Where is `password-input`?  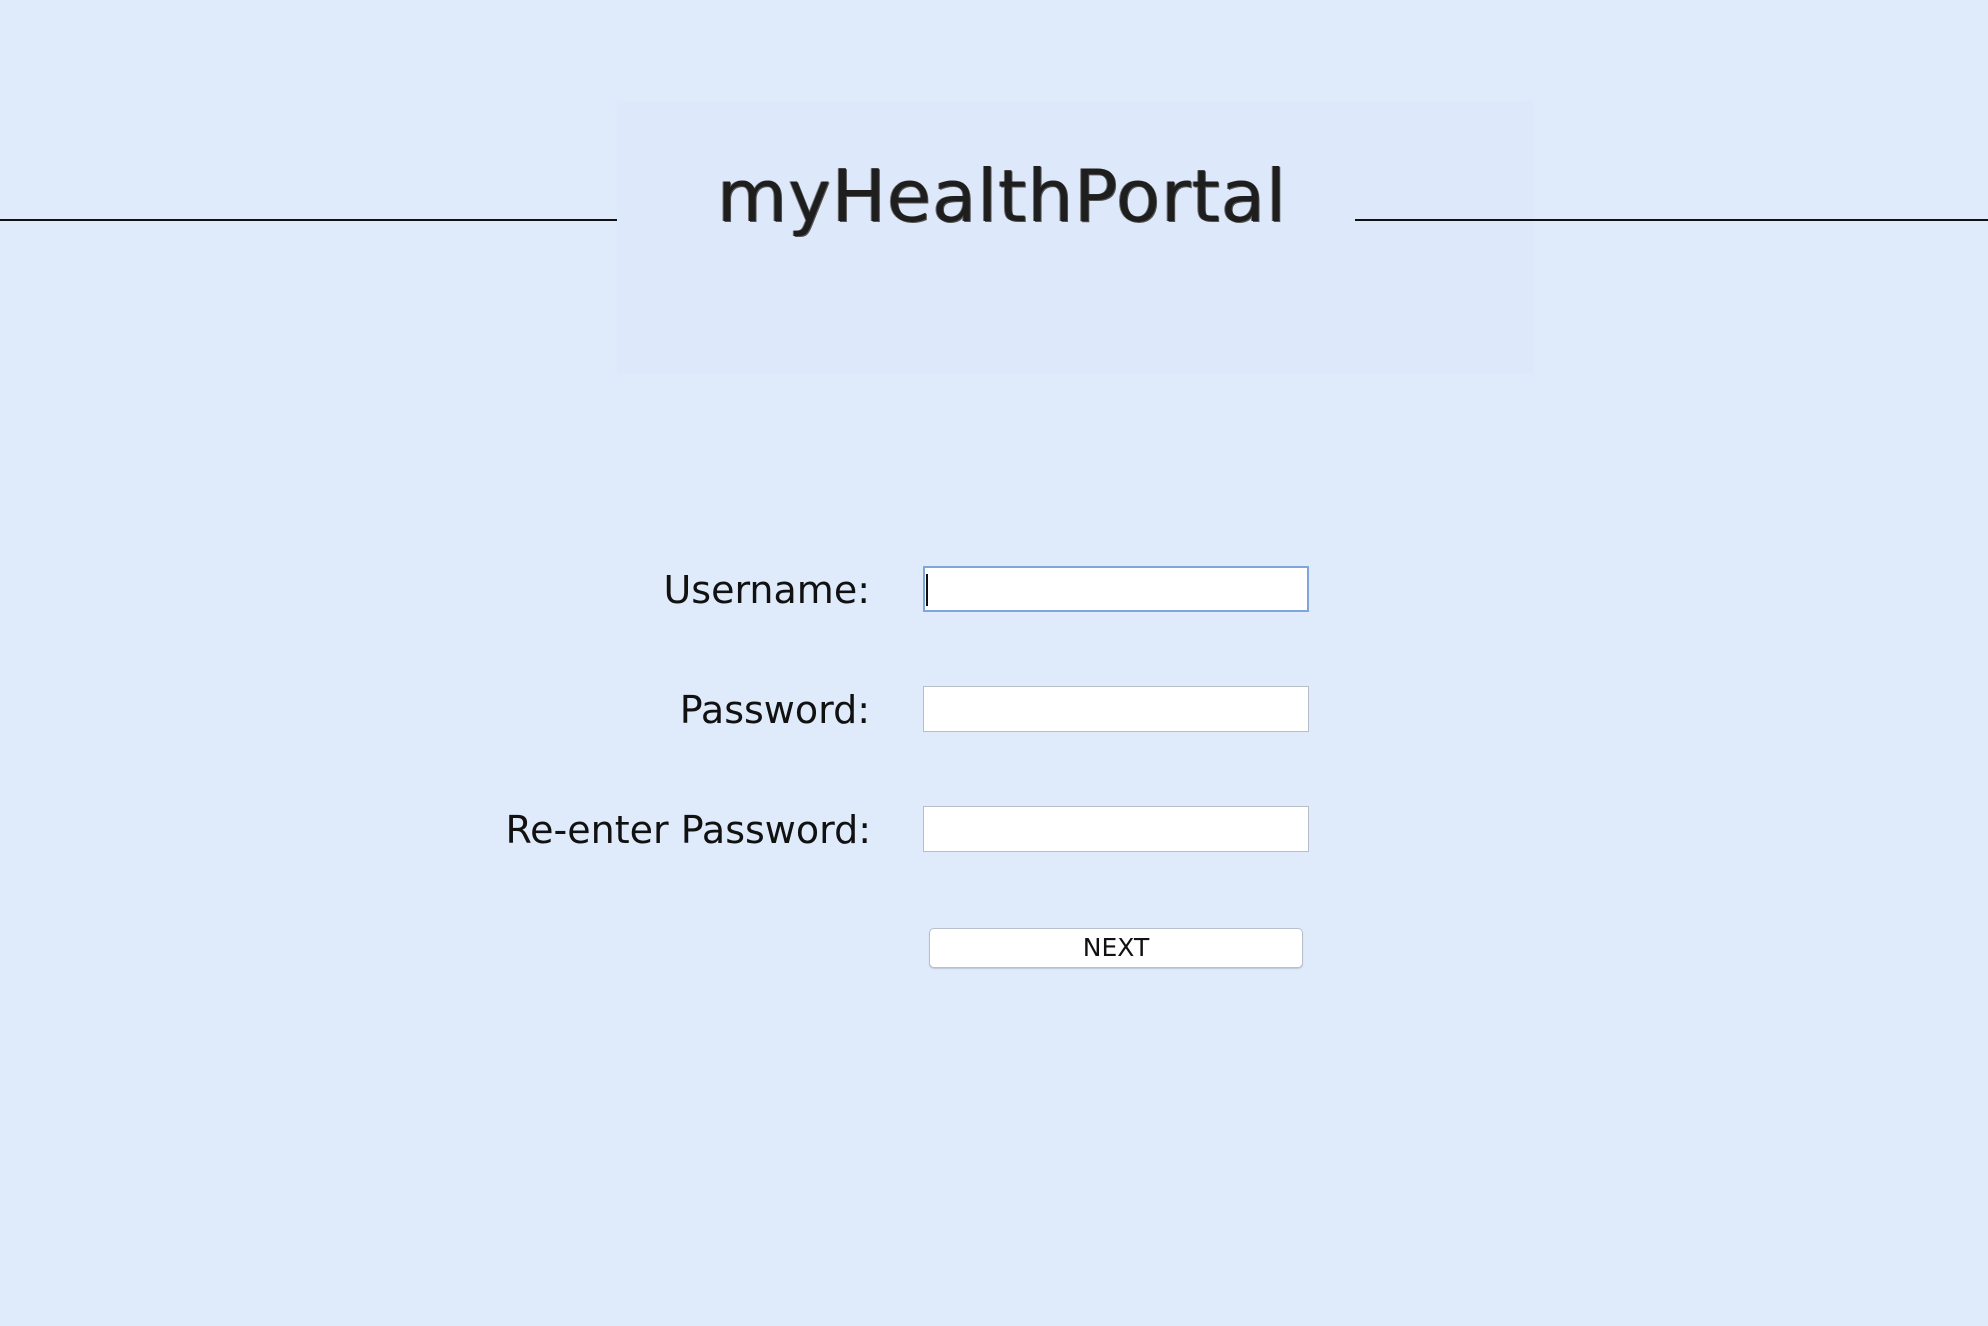 password-input is located at coordinates (1116, 709).